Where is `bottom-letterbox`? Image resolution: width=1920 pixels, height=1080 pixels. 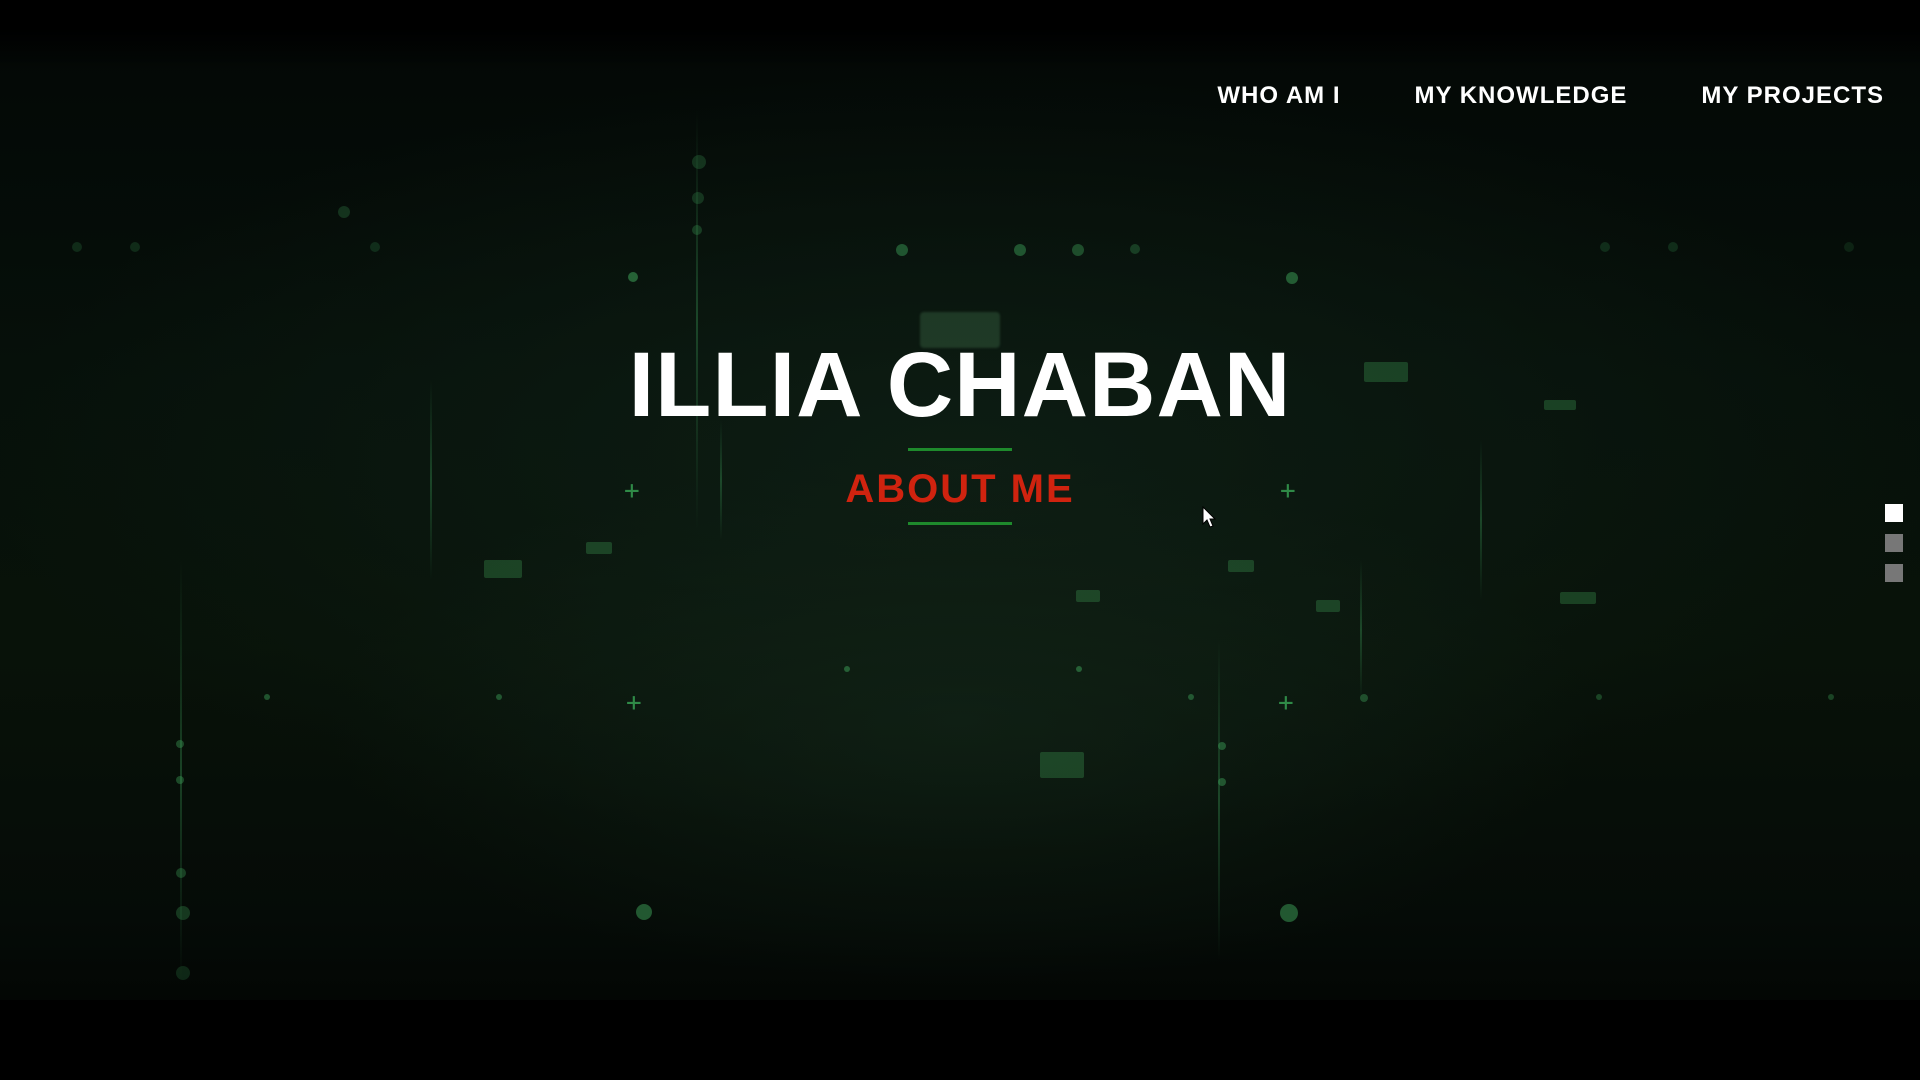
bottom-letterbox is located at coordinates (960, 1040).